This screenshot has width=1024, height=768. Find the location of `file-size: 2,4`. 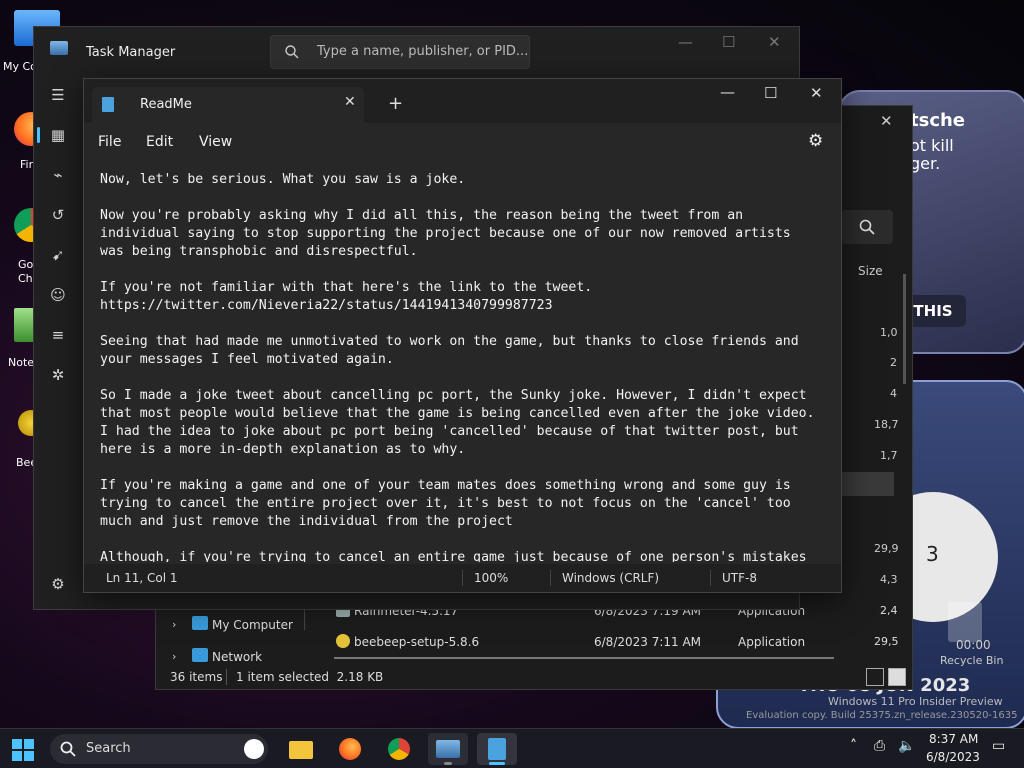

file-size: 2,4 is located at coordinates (889, 610).